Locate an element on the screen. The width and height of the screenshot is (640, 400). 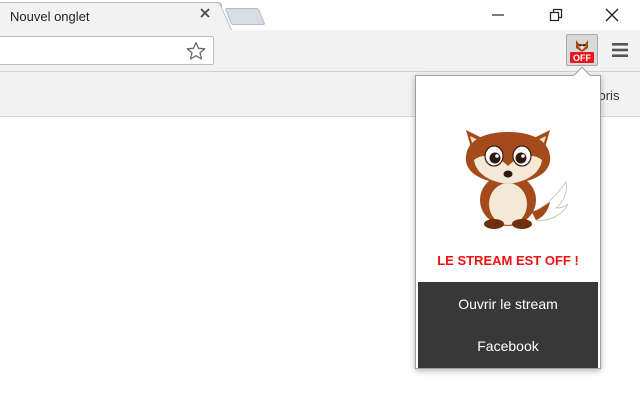
minimize-icon is located at coordinates (498, 15).